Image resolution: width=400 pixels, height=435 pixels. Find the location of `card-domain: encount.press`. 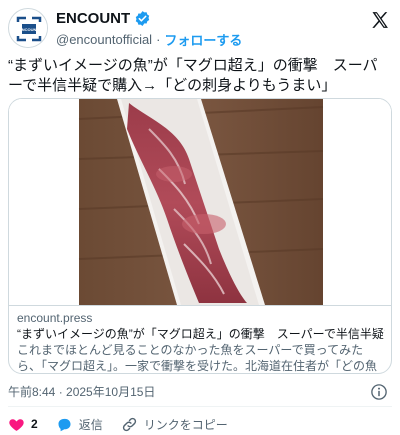

card-domain: encount.press is located at coordinates (55, 318).